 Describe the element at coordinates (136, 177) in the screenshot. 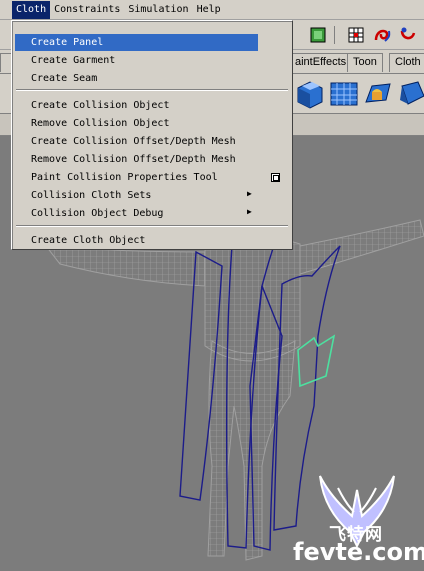

I see `menu-item-paint-collision-properties: Paint Collision Properties Tool` at that location.